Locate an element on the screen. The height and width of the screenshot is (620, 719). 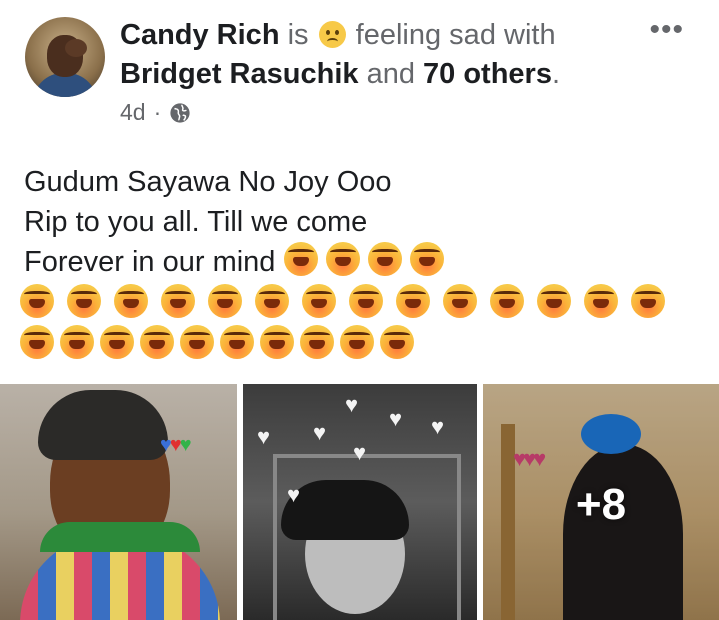
post-header-line2: Bridget Rasuchik and 70 others. is located at coordinates (340, 74).